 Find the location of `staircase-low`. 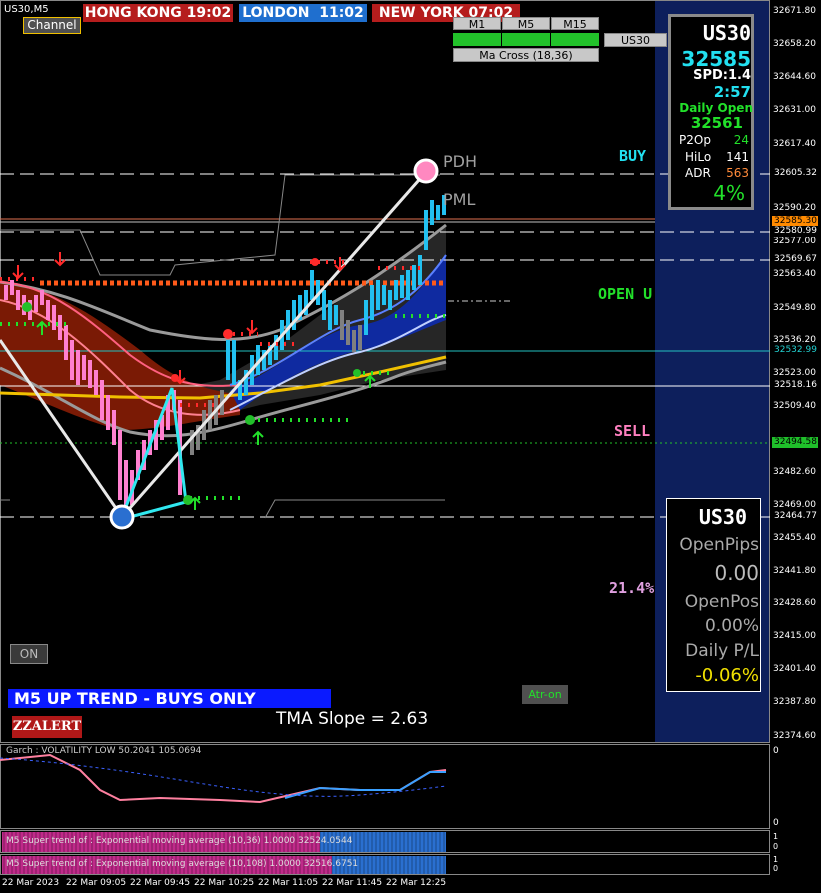

staircase-low is located at coordinates (222, 509).